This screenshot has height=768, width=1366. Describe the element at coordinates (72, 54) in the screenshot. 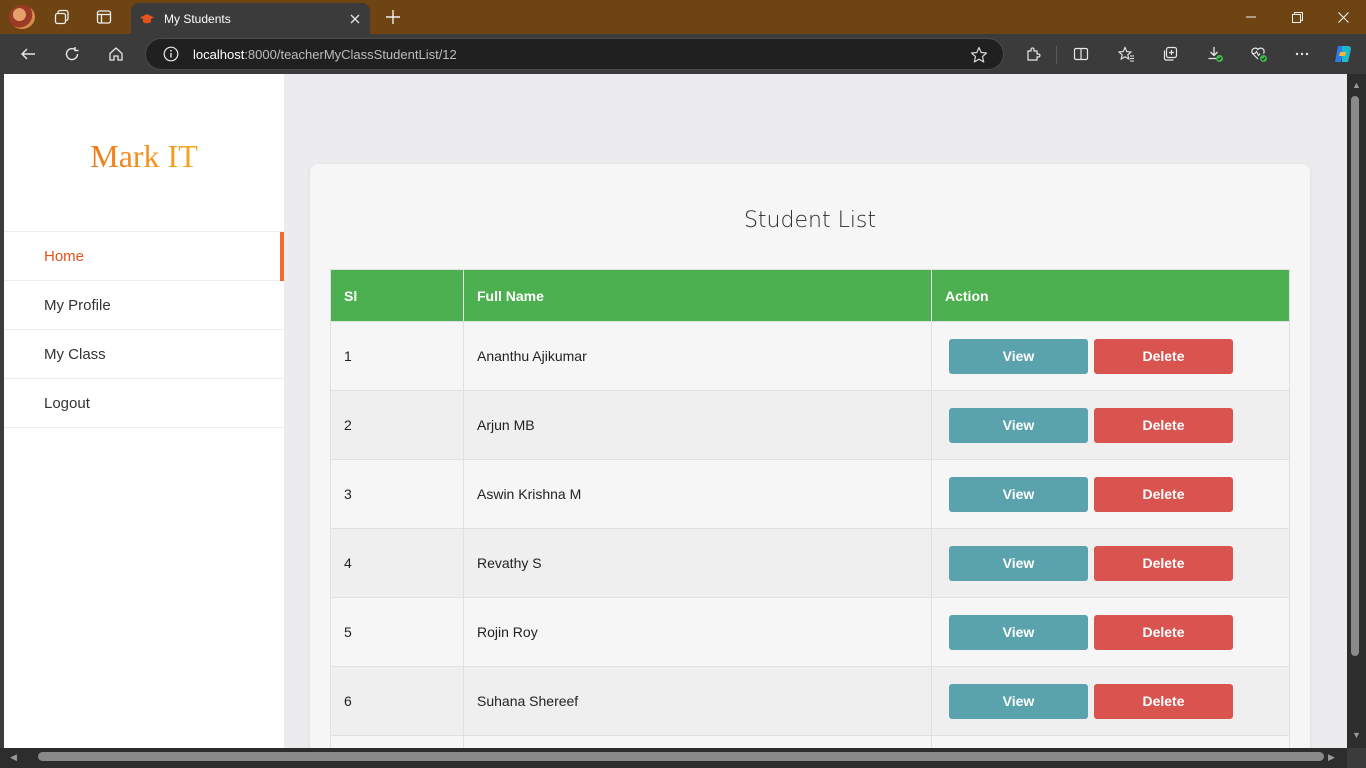

I see `refresh-icon` at that location.